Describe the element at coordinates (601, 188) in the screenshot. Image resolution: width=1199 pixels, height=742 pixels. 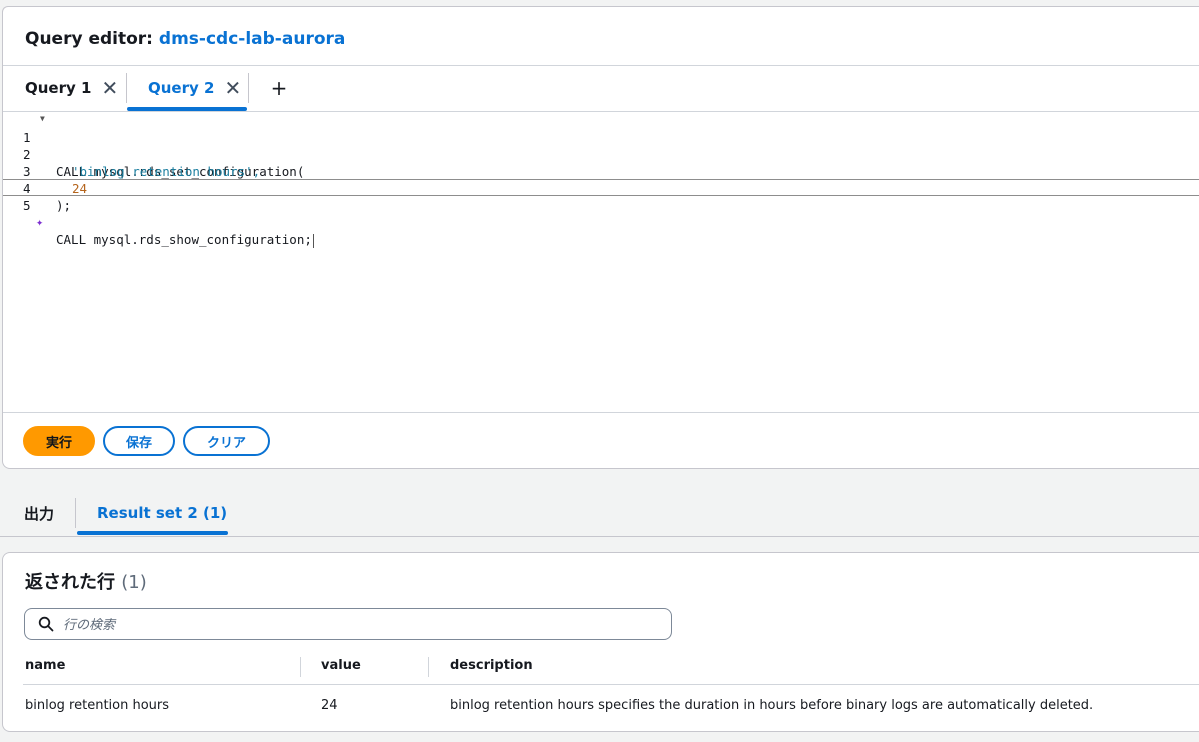
I see `code-line: 4 );` at that location.